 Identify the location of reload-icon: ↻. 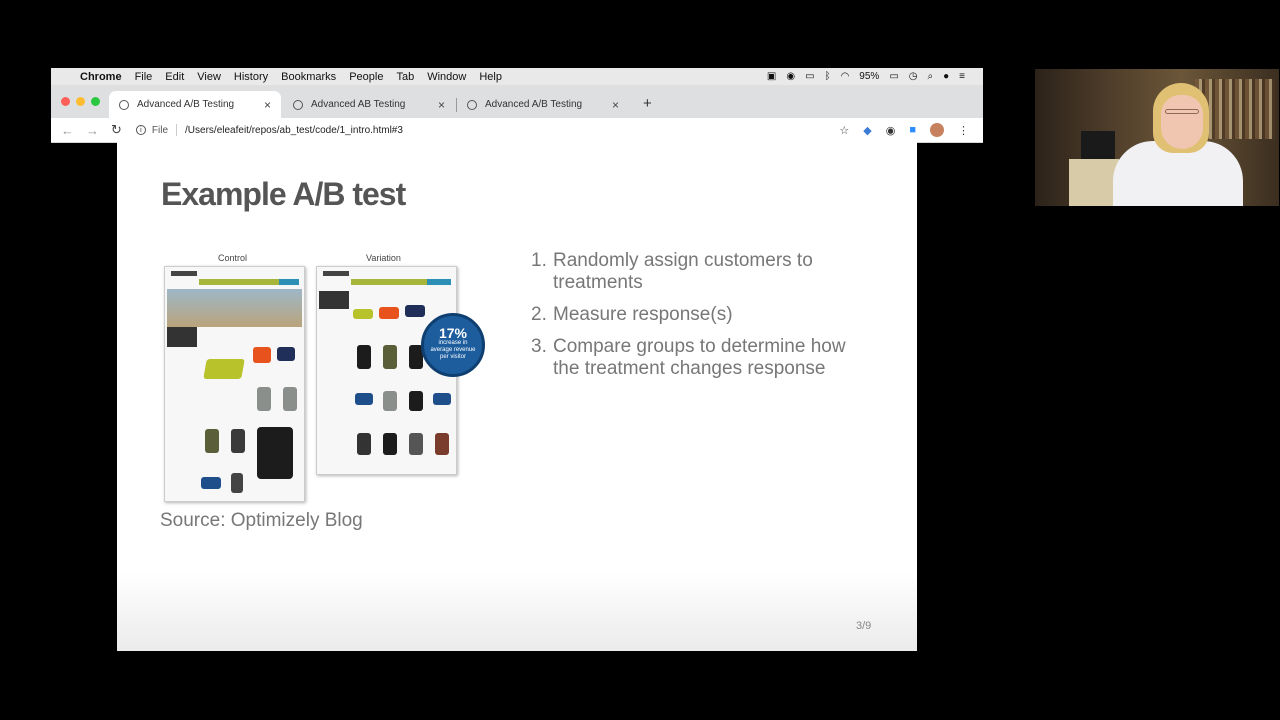
(116, 130).